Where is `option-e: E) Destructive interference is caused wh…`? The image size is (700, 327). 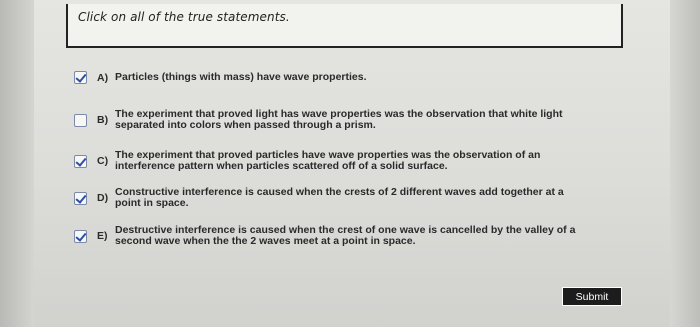 option-e: E) Destructive interference is caused wh… is located at coordinates (349, 236).